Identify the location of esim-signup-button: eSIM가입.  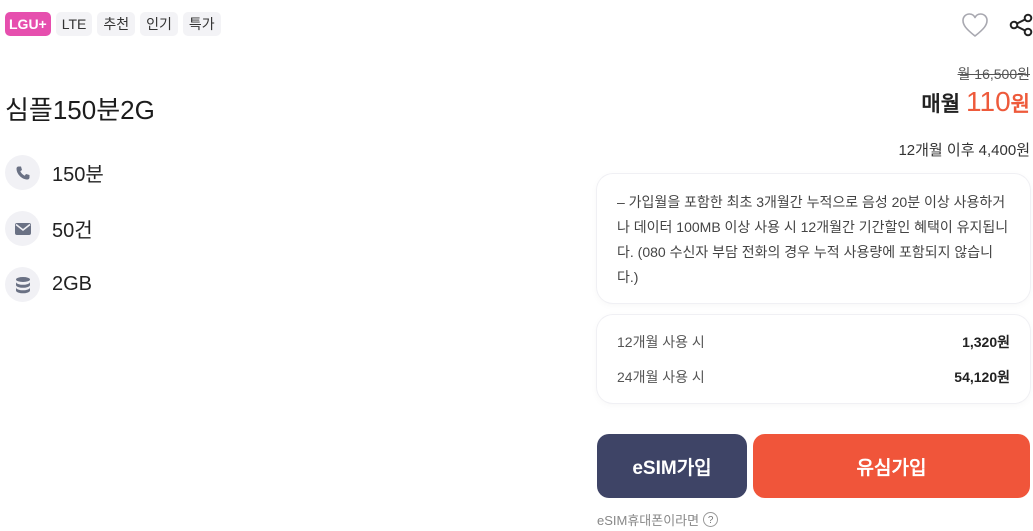
(672, 466).